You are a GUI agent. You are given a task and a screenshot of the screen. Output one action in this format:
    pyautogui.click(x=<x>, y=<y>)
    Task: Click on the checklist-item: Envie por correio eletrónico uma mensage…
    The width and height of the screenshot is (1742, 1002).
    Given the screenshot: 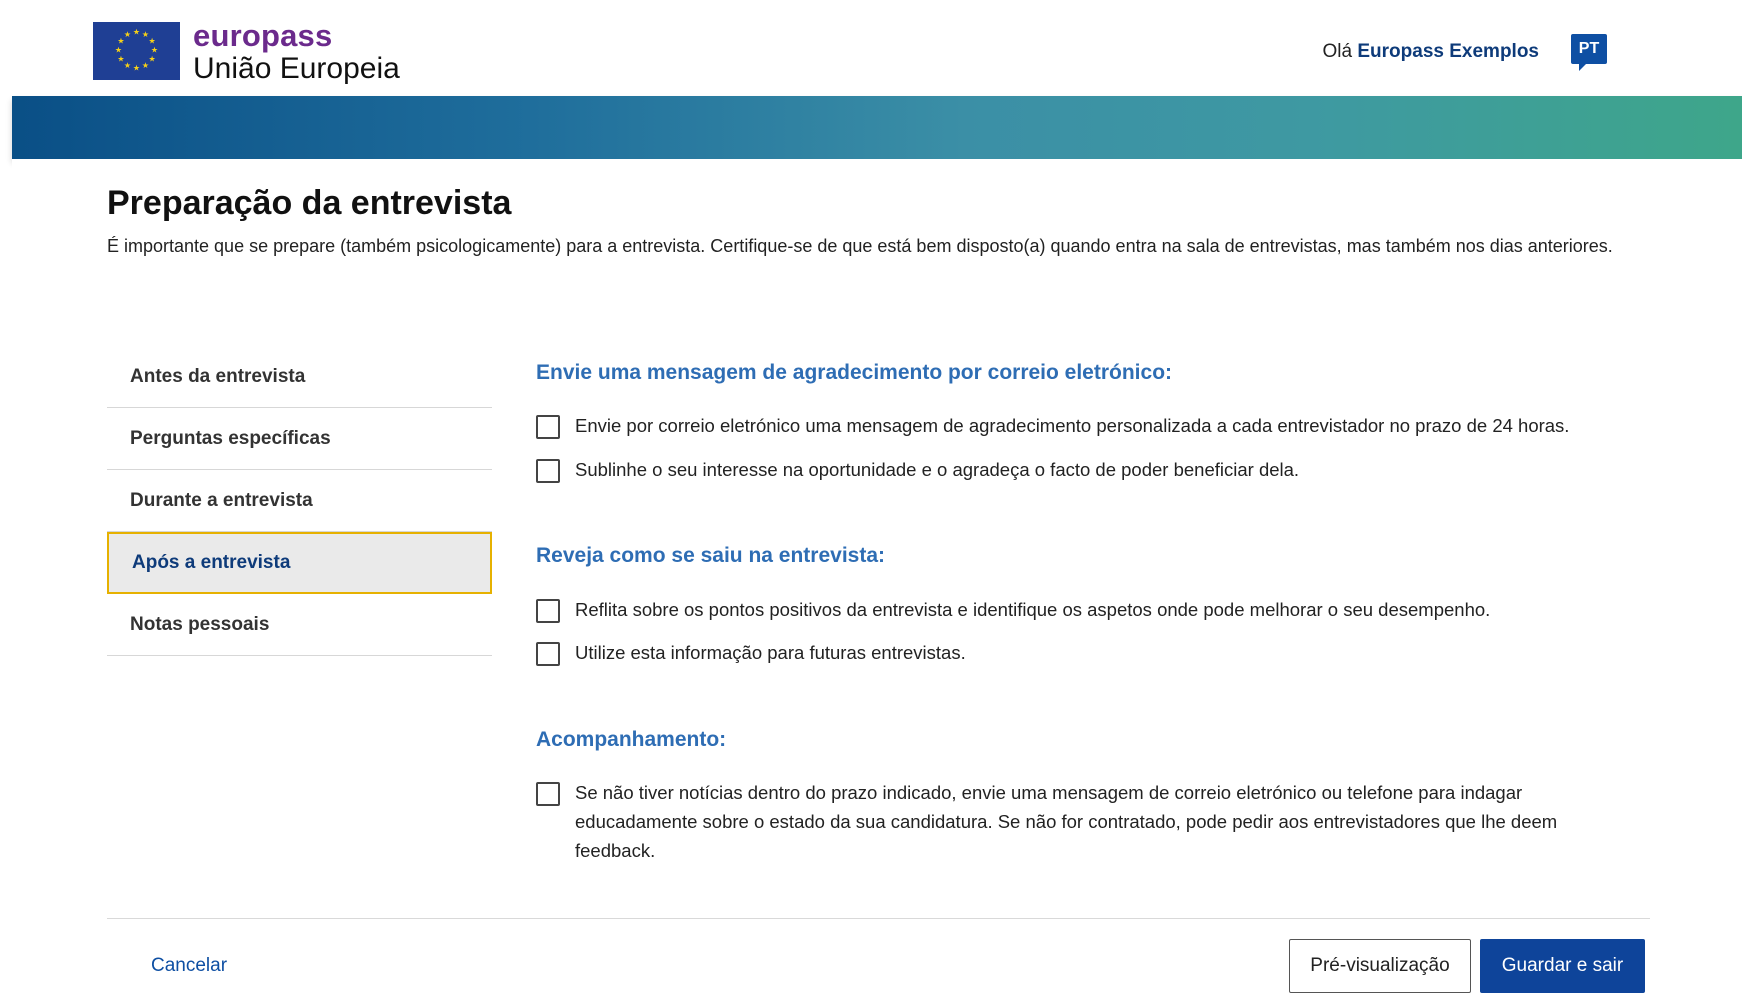 What is the action you would take?
    pyautogui.click(x=1052, y=427)
    